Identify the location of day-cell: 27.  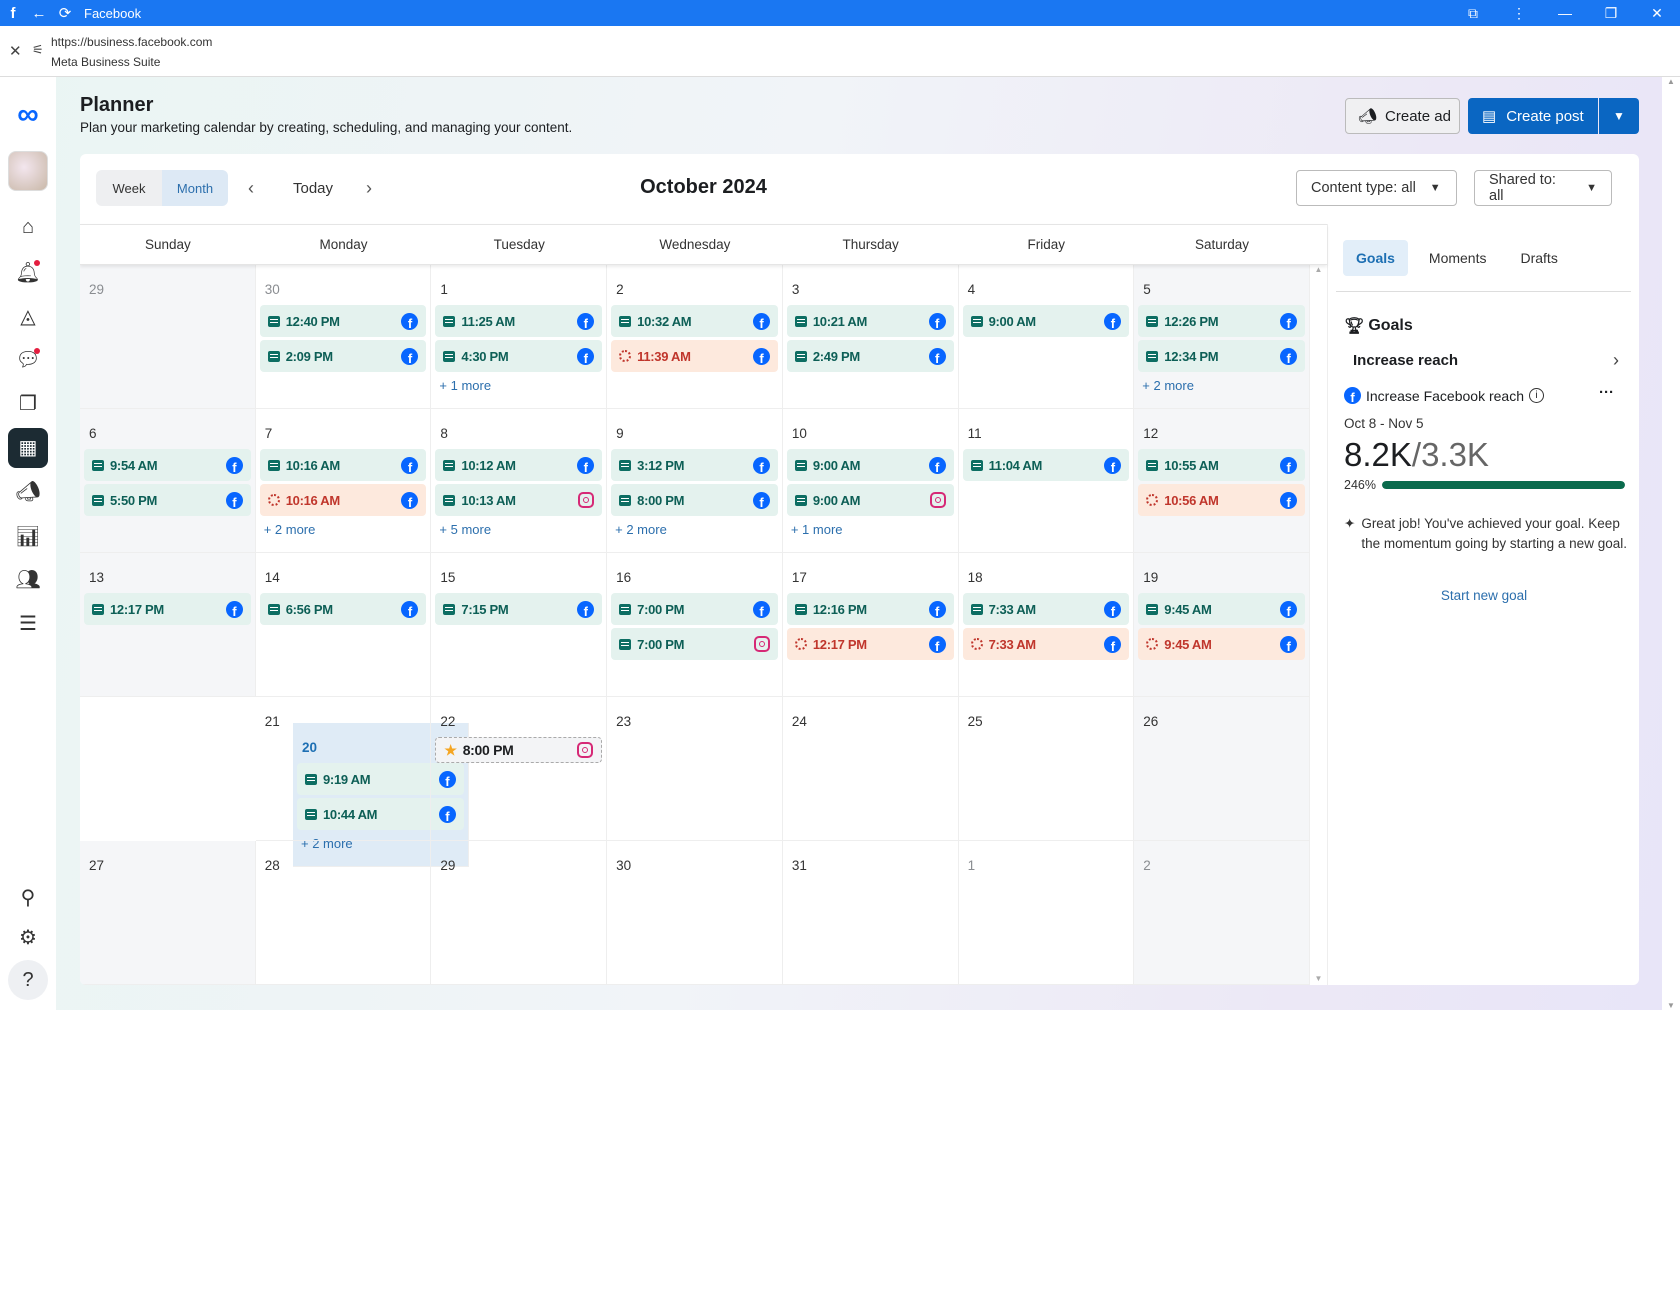
(168, 913).